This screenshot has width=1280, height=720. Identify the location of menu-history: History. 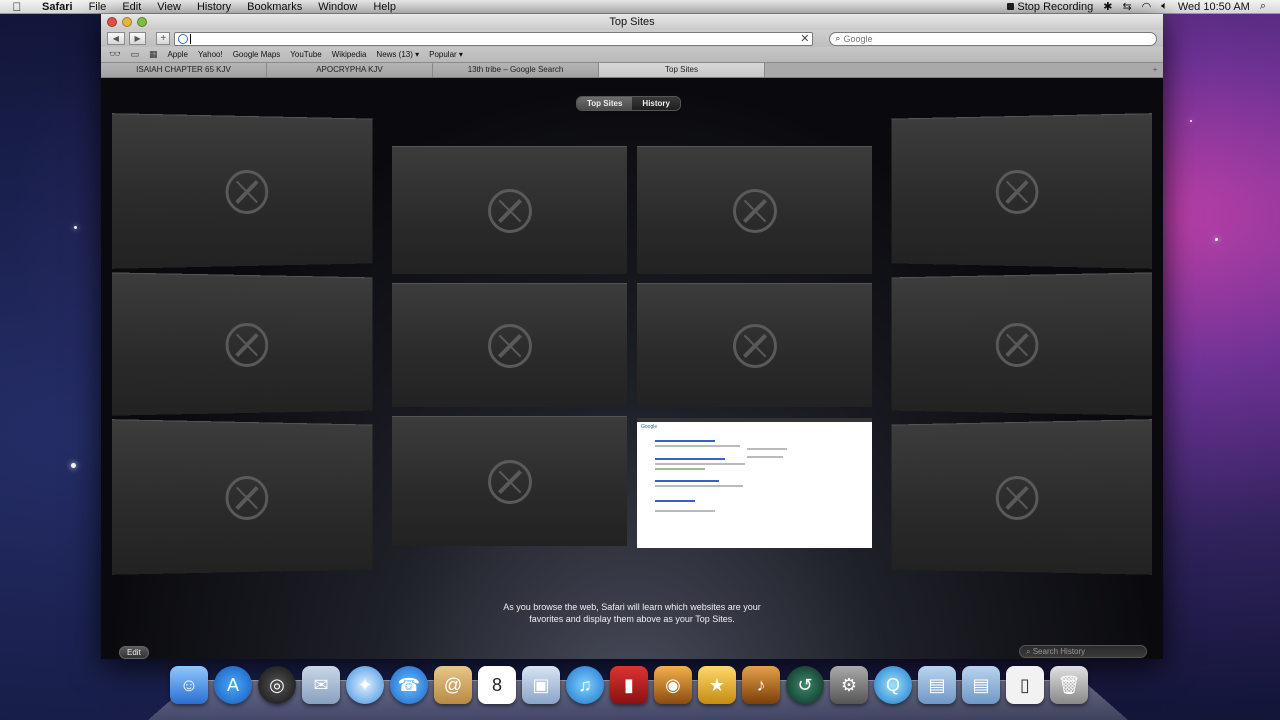
(214, 7).